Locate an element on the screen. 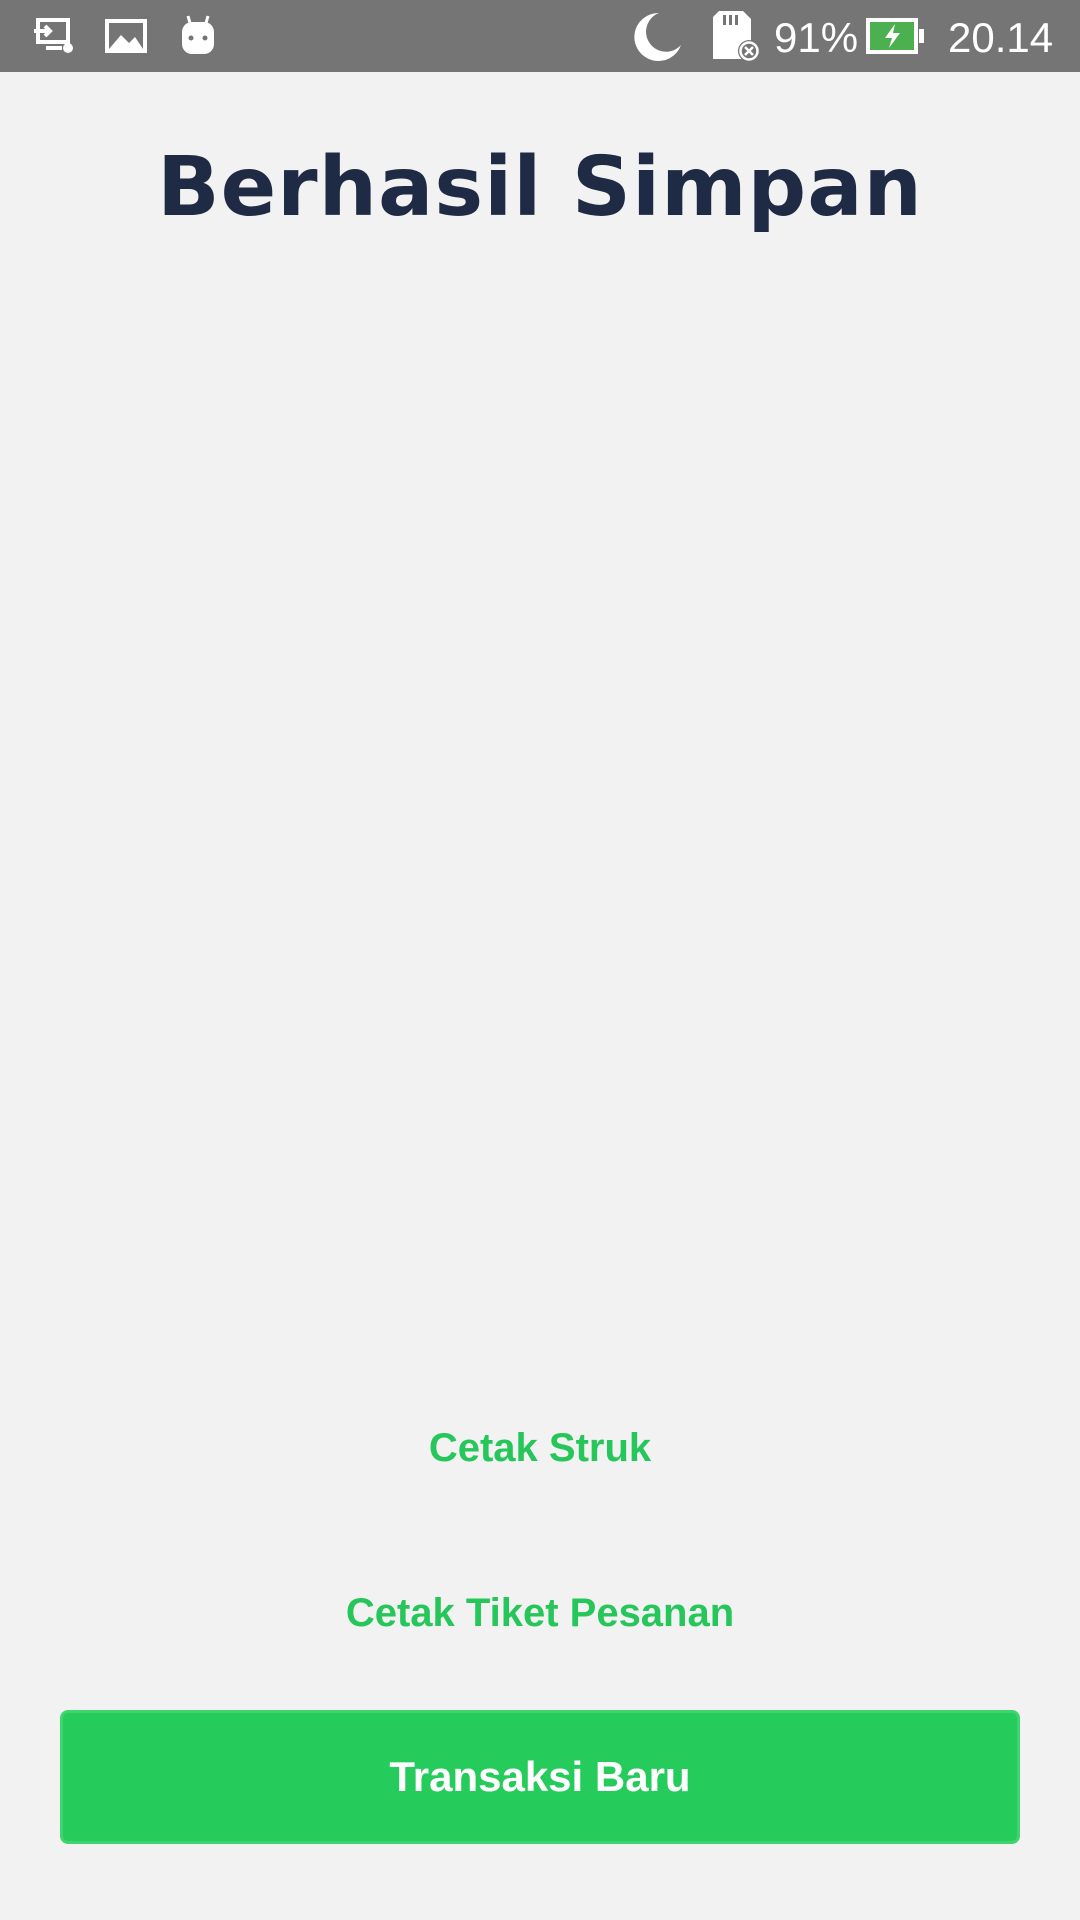 This screenshot has width=1080, height=1920. battery-charging-icon is located at coordinates (895, 36).